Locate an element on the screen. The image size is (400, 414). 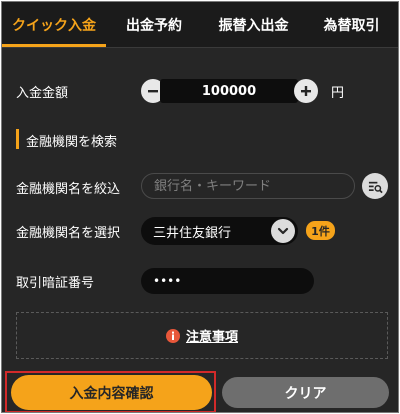
bank-search-input is located at coordinates (248, 186).